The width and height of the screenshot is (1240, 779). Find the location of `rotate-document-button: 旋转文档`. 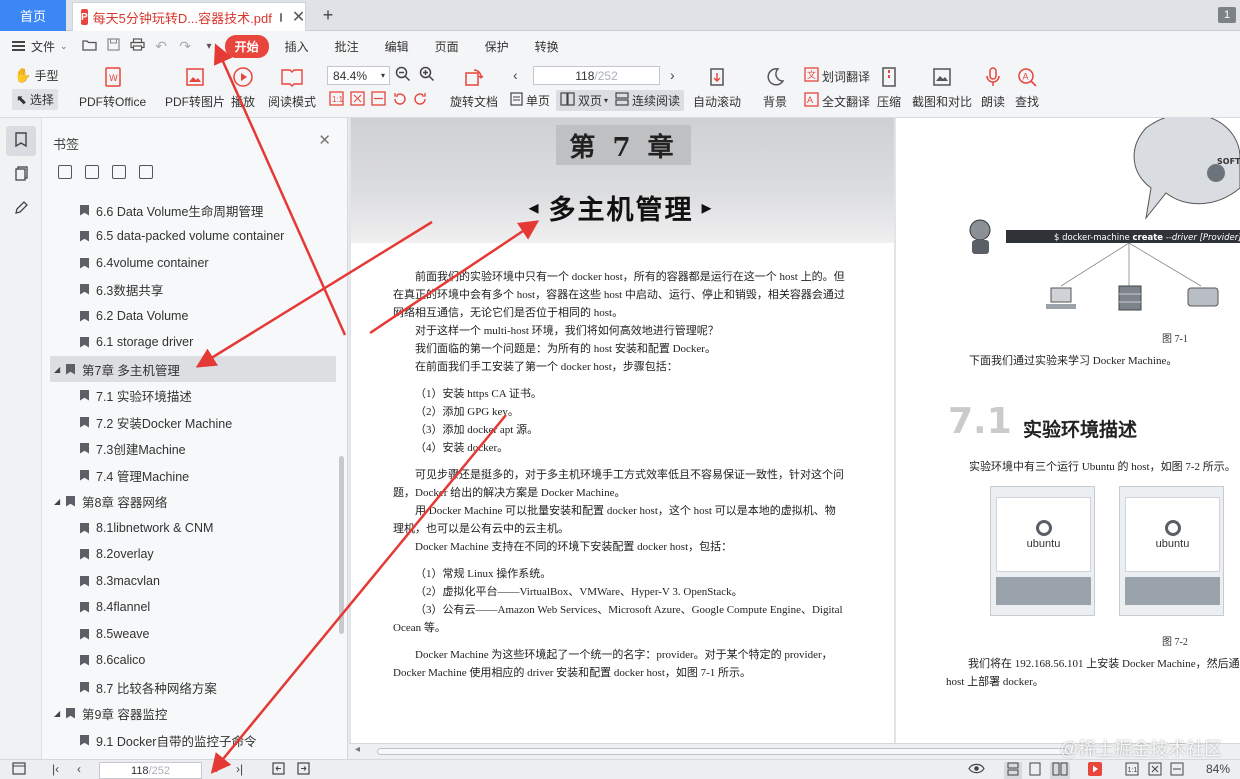

rotate-document-button: 旋转文档 is located at coordinates (474, 87).